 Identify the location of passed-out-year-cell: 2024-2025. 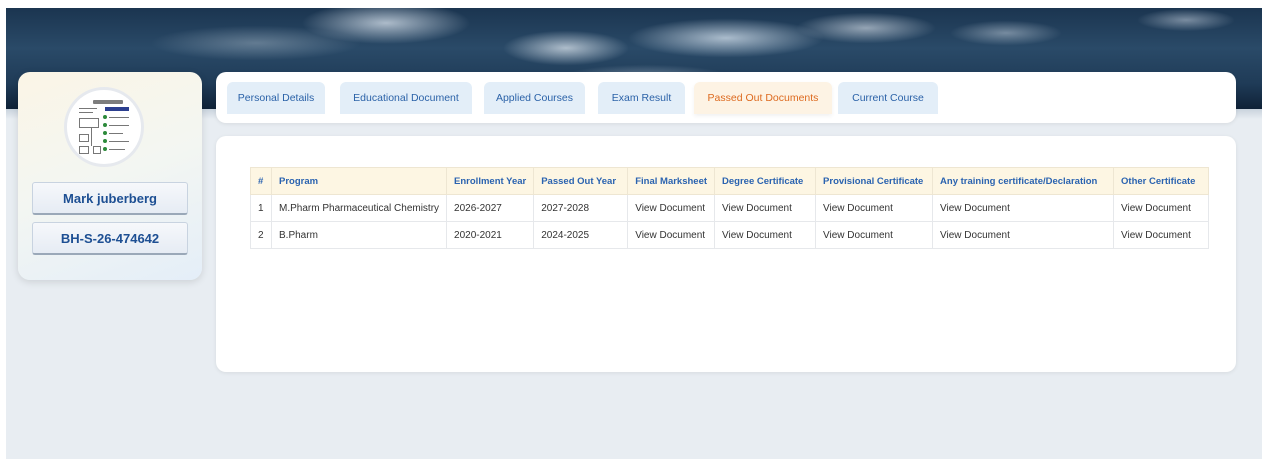
(581, 235).